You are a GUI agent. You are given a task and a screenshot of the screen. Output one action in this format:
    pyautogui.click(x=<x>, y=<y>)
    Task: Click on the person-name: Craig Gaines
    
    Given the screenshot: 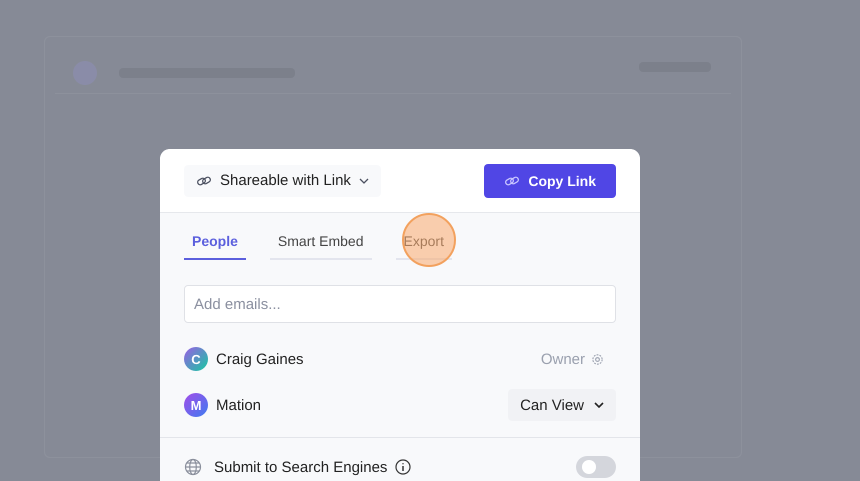 What is the action you would take?
    pyautogui.click(x=260, y=359)
    